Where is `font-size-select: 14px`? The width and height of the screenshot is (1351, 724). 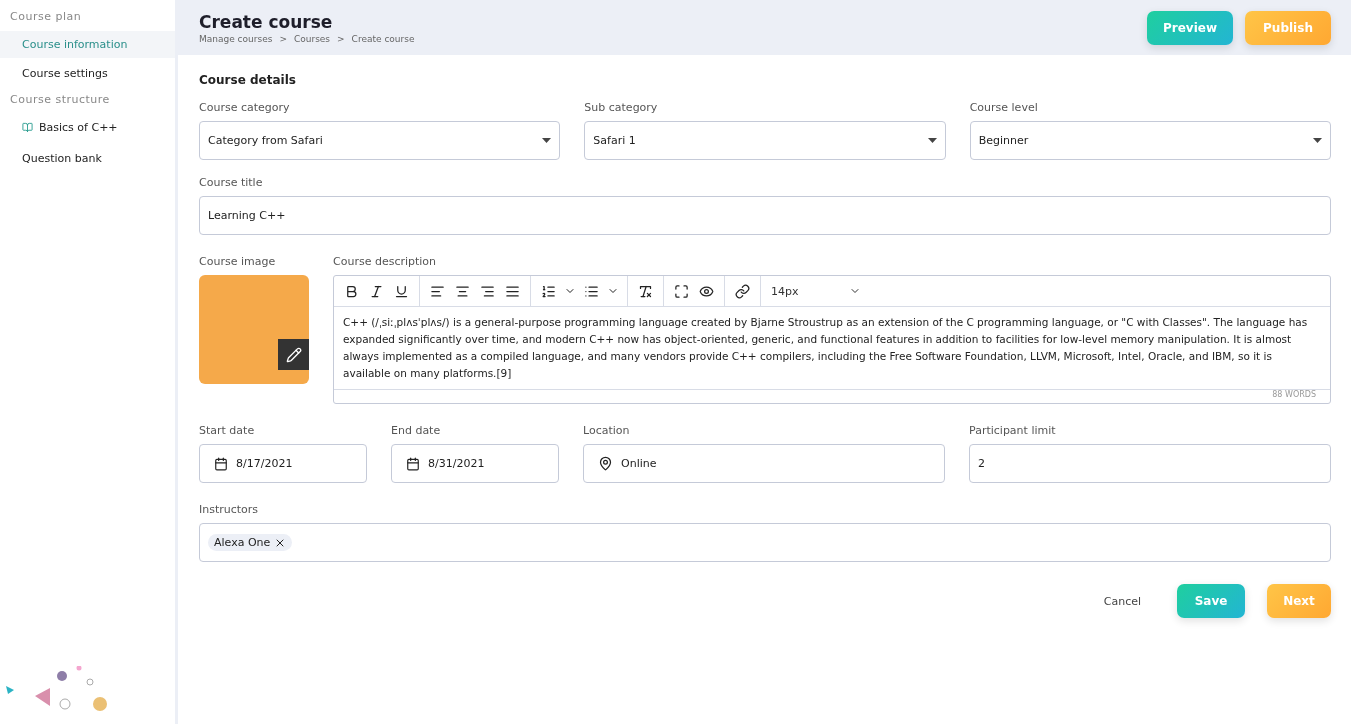 font-size-select: 14px is located at coordinates (816, 291).